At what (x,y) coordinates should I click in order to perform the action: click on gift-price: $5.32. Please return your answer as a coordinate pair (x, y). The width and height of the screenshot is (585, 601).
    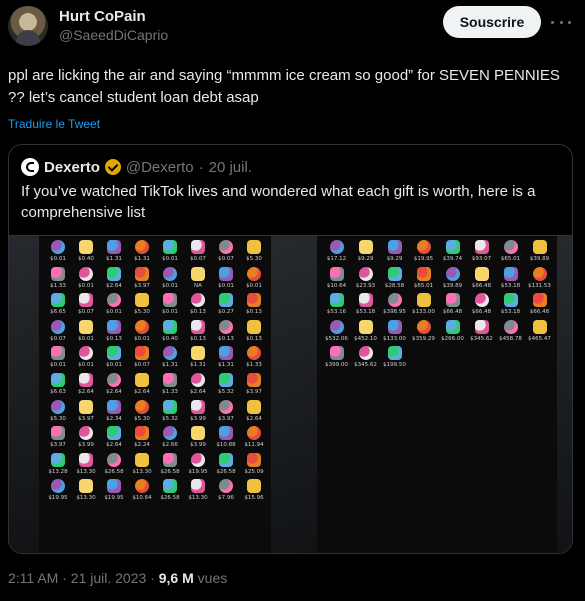
    Looking at the image, I should click on (170, 418).